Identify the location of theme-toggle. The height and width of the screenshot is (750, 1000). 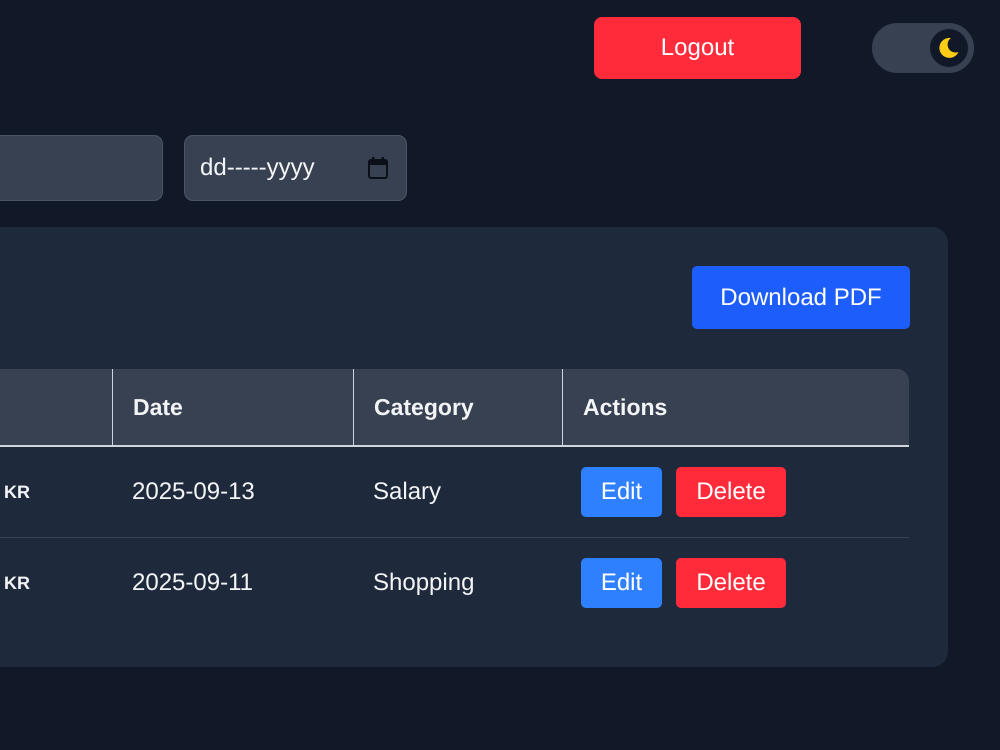
(923, 48).